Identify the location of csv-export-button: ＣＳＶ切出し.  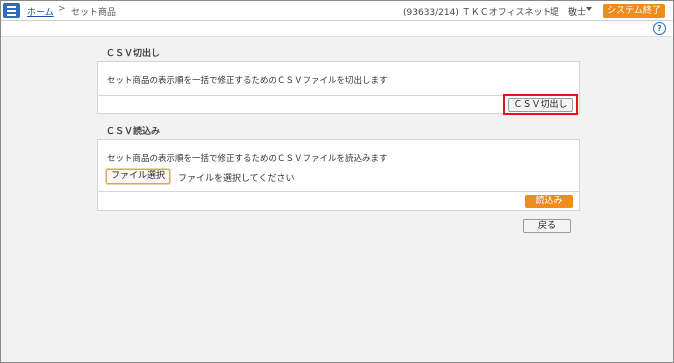
(540, 105).